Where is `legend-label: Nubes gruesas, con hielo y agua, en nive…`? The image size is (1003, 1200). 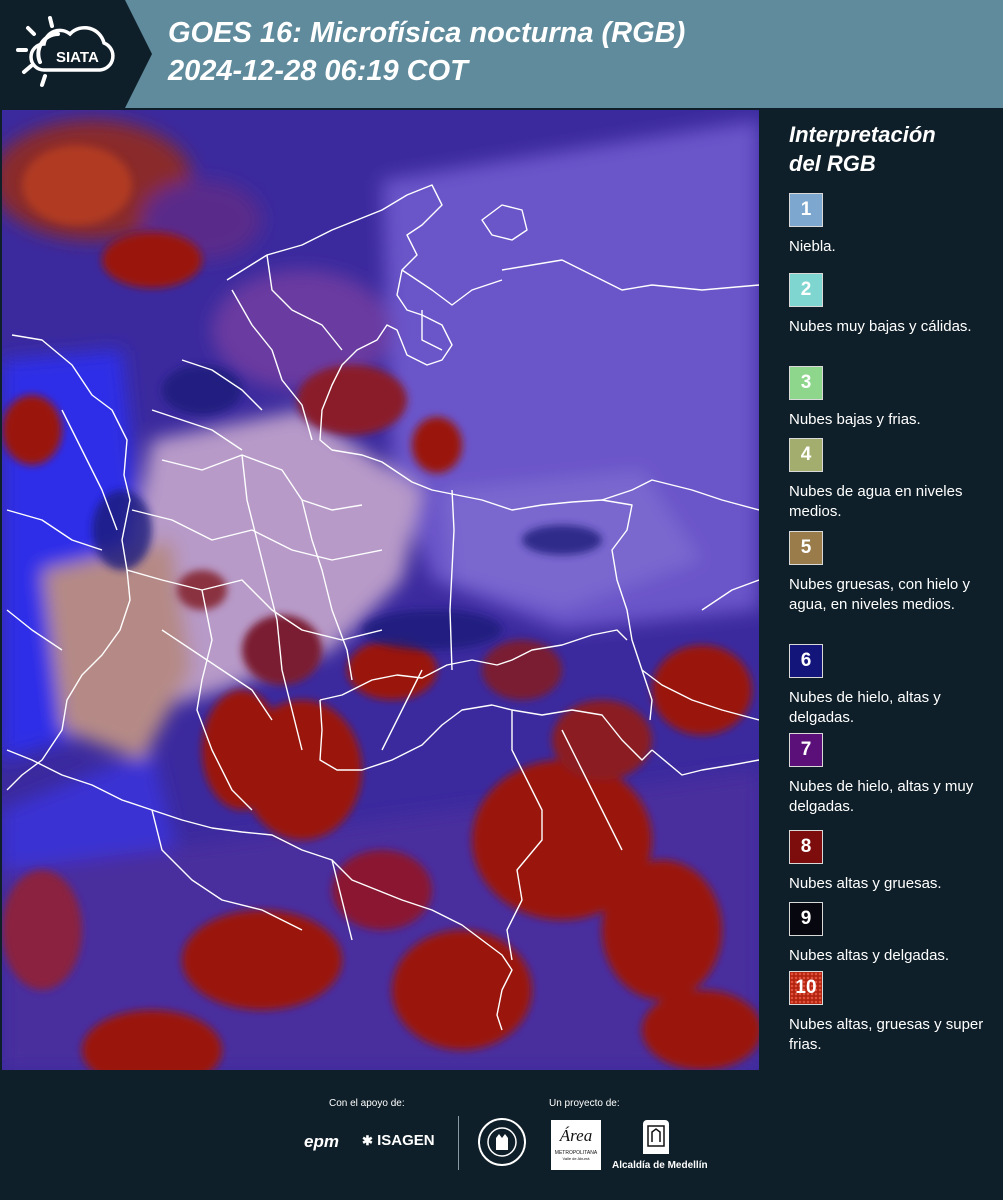 legend-label: Nubes gruesas, con hielo y agua, en nive… is located at coordinates (879, 594).